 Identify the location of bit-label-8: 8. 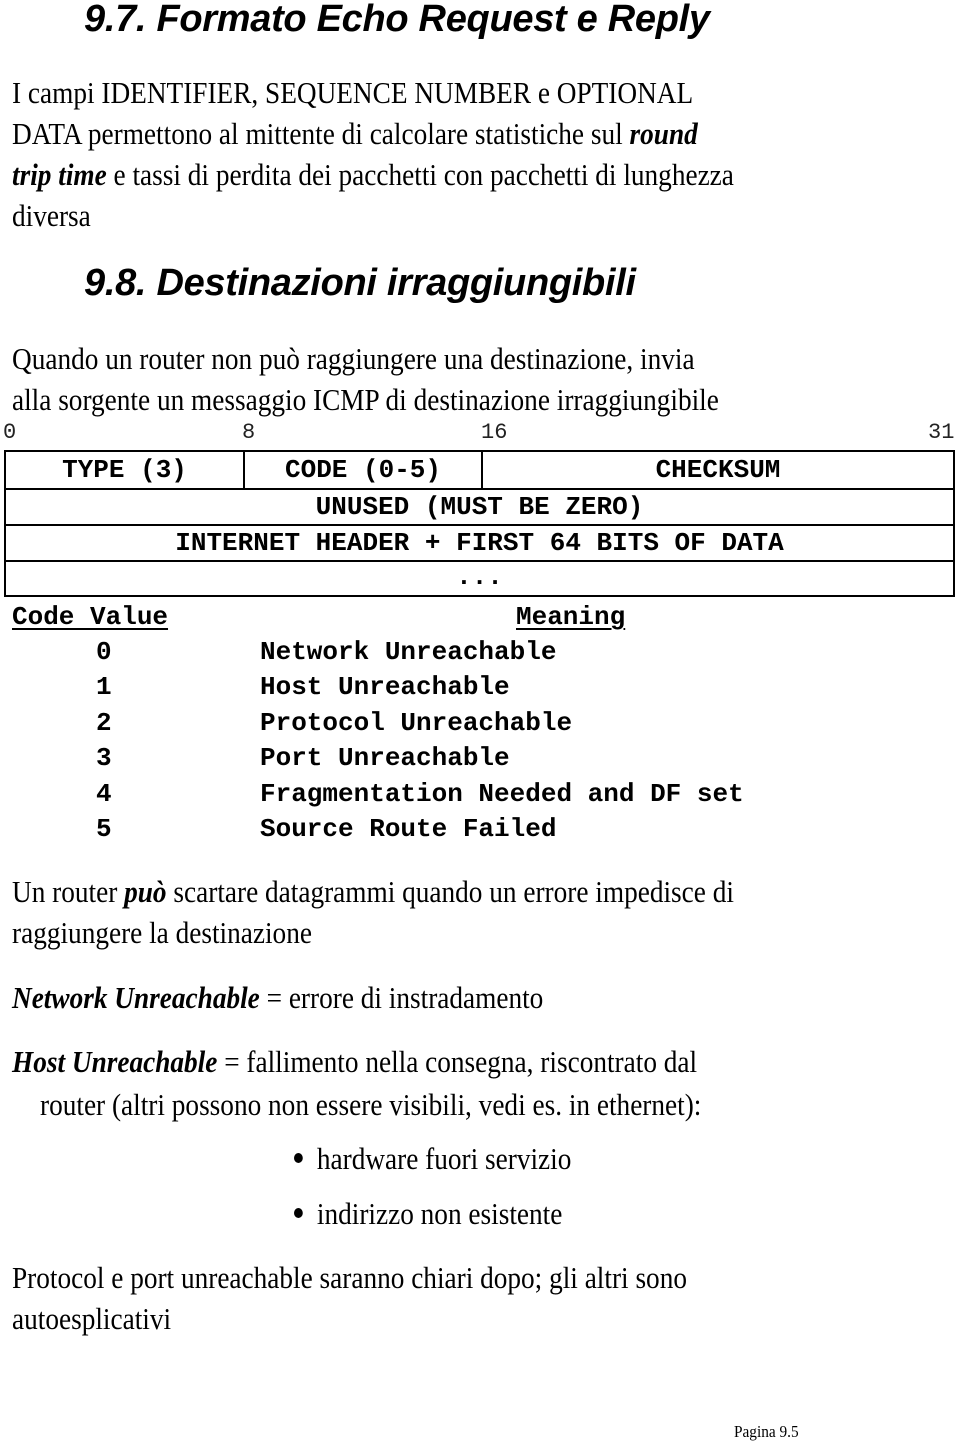
(249, 432).